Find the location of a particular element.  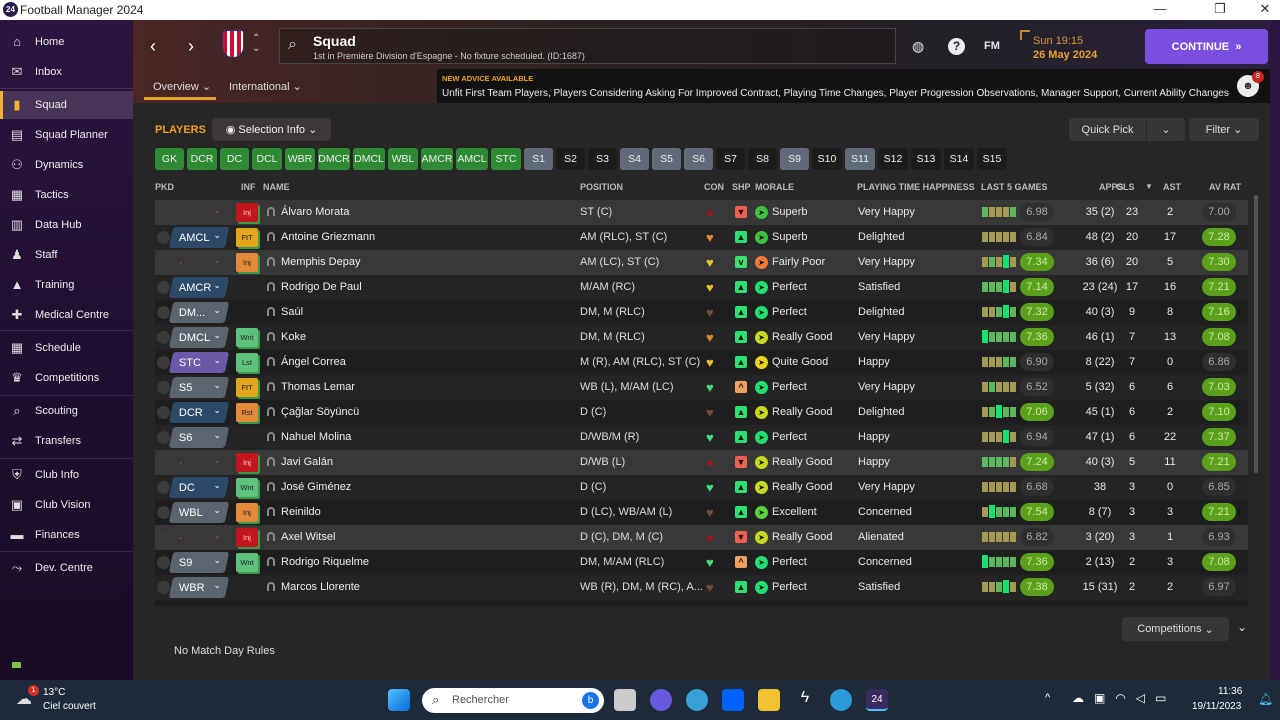

app-icon: ϟ is located at coordinates (805, 700).